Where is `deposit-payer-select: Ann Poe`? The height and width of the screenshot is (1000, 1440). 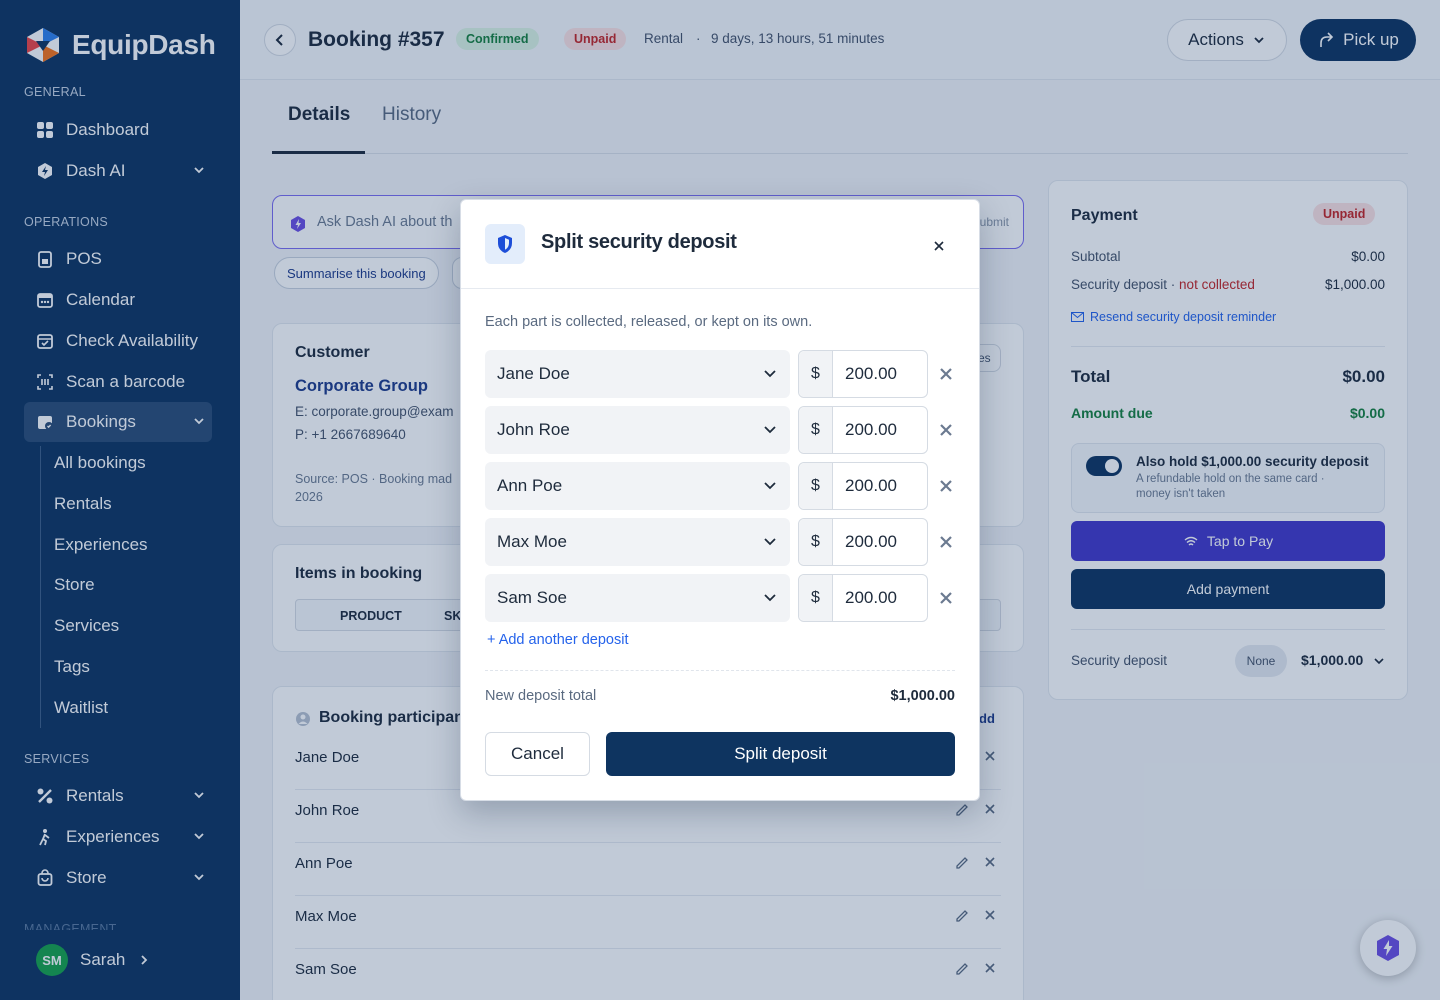 deposit-payer-select: Ann Poe is located at coordinates (637, 486).